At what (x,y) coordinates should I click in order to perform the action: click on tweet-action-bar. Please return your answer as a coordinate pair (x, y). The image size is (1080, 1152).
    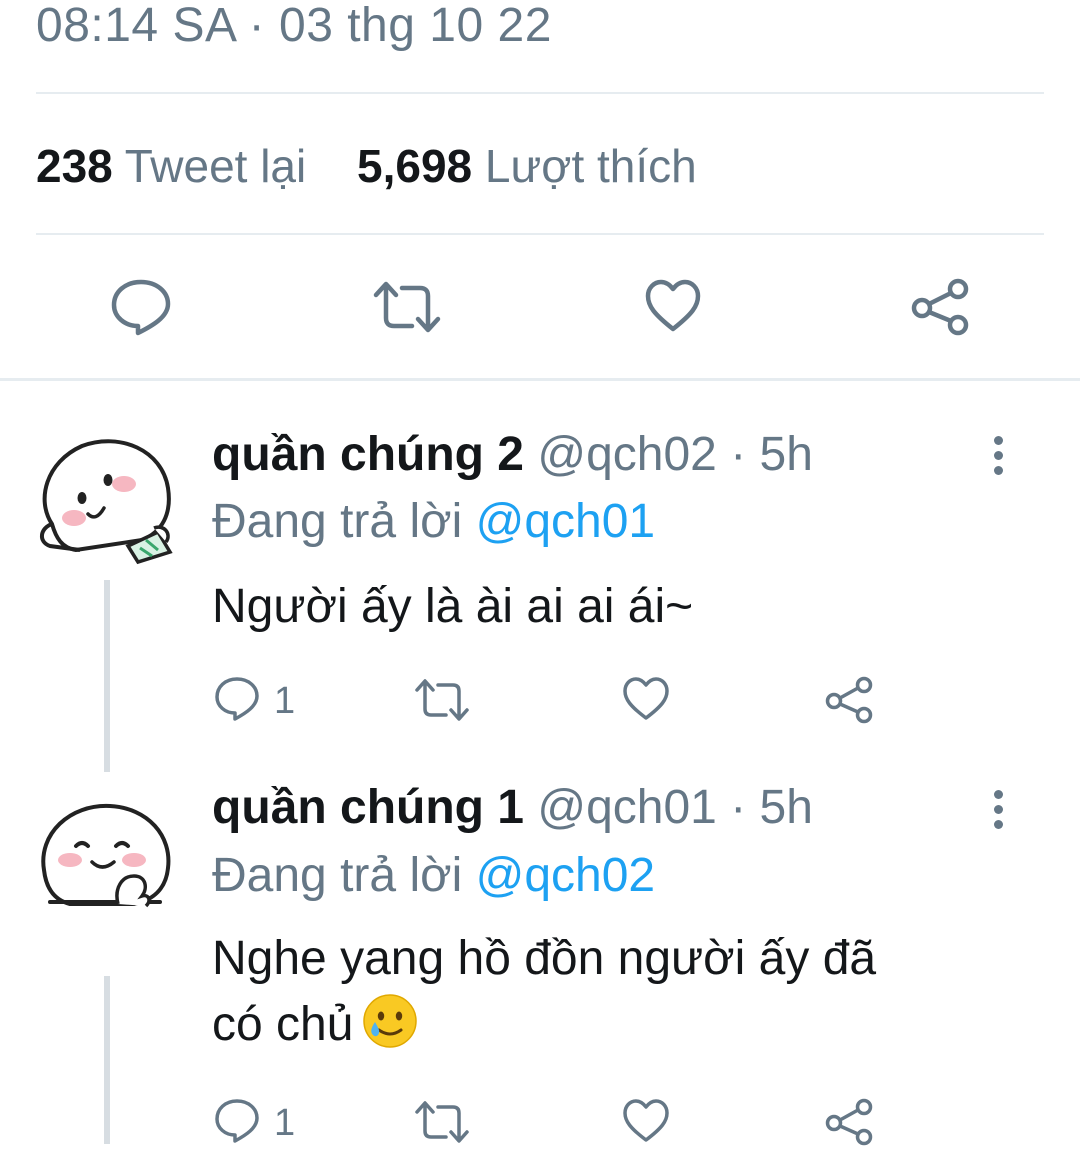
    Looking at the image, I should click on (540, 308).